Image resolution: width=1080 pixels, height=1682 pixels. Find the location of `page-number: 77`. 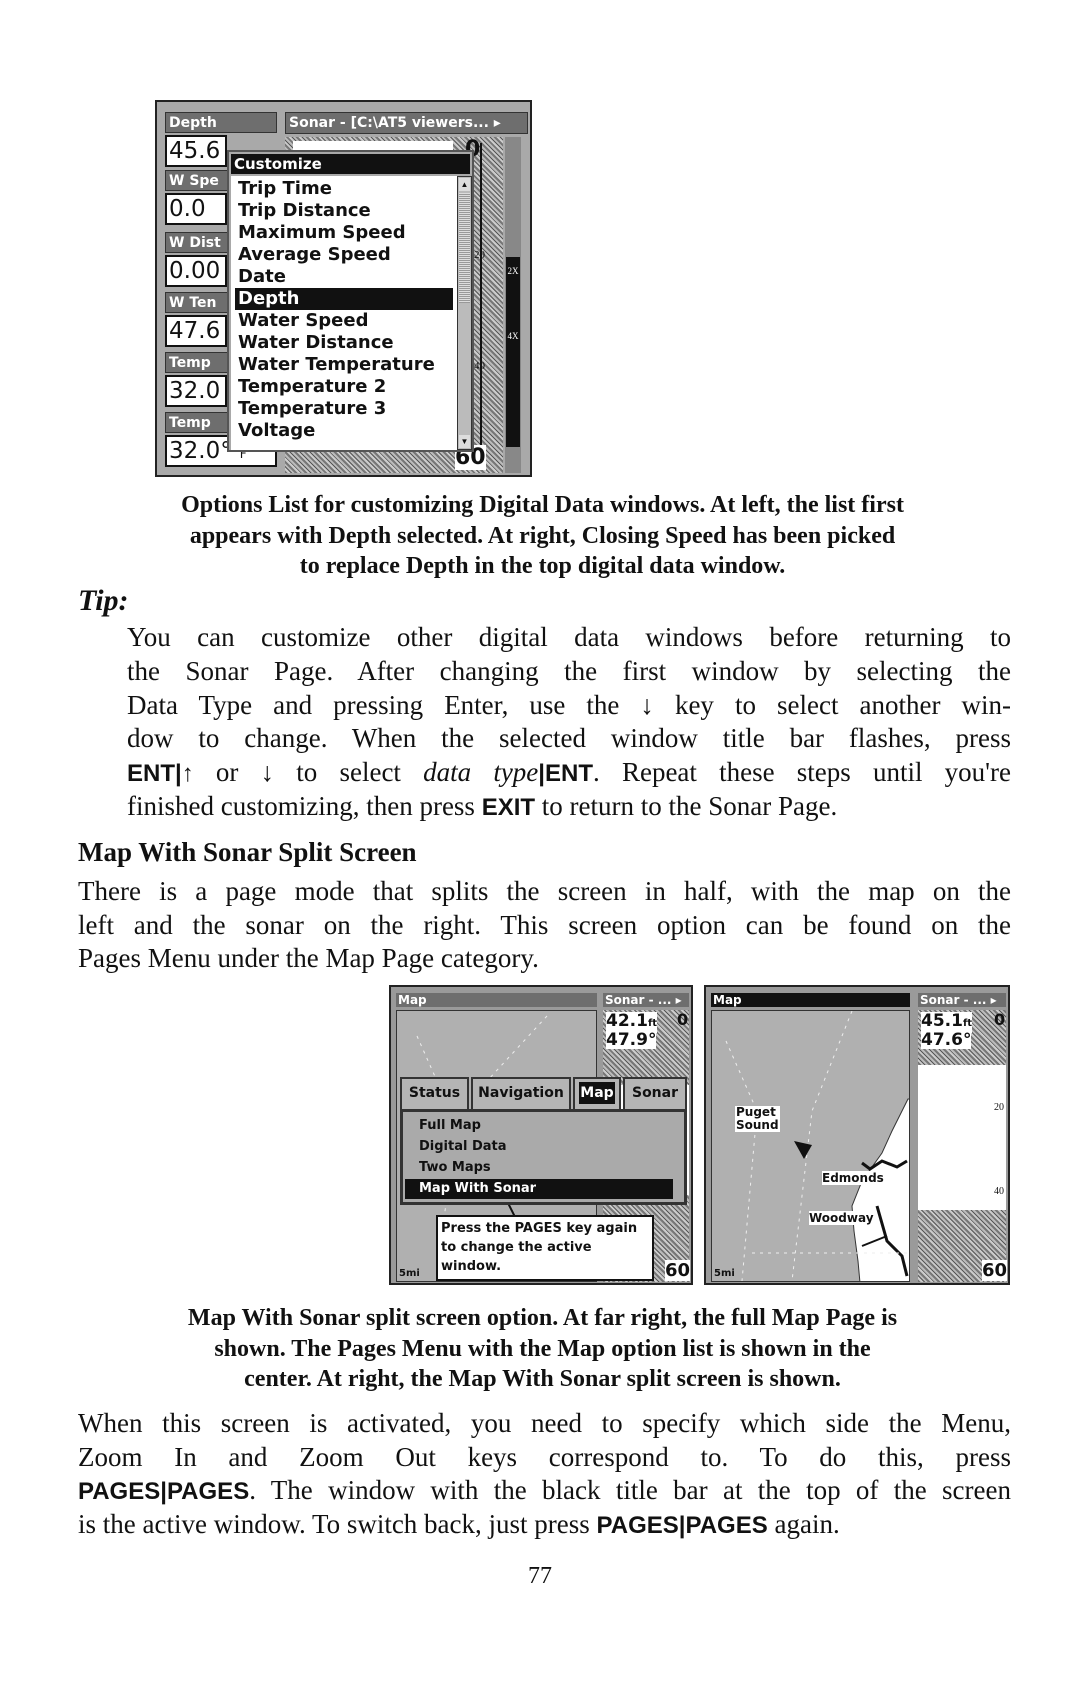

page-number: 77 is located at coordinates (540, 1576).